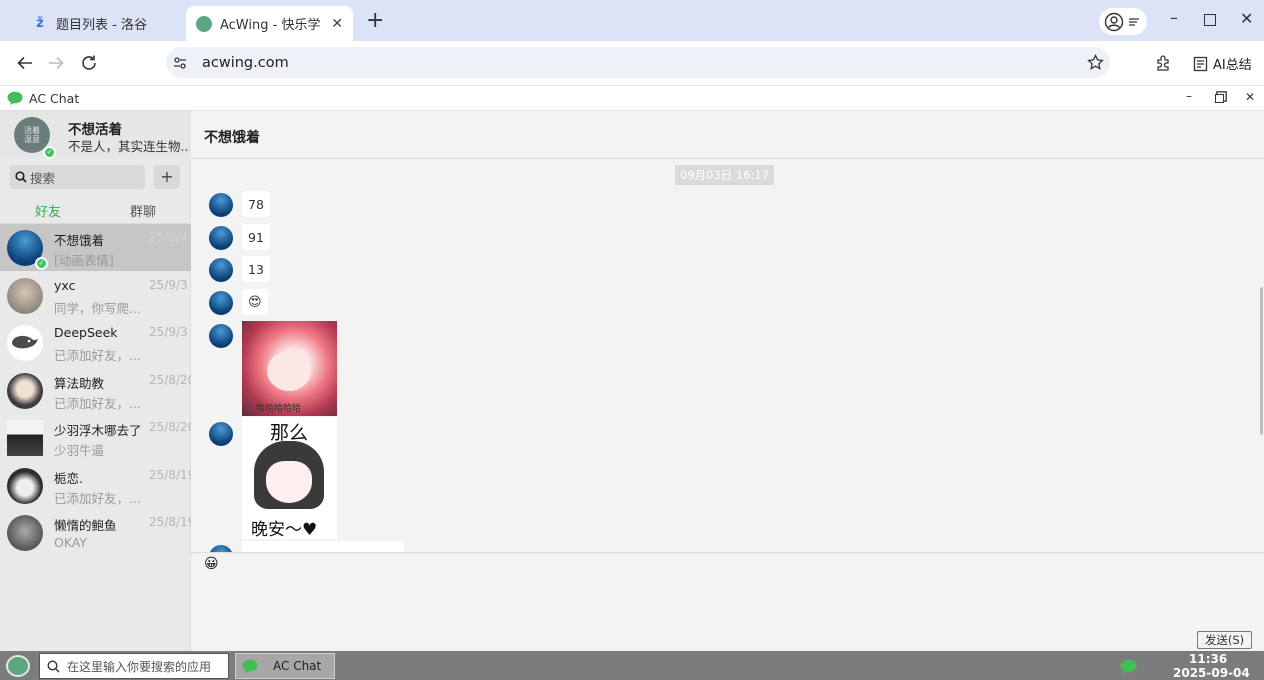  What do you see at coordinates (284, 529) in the screenshot?
I see `sticker-bottom-text: 晚安～♥` at bounding box center [284, 529].